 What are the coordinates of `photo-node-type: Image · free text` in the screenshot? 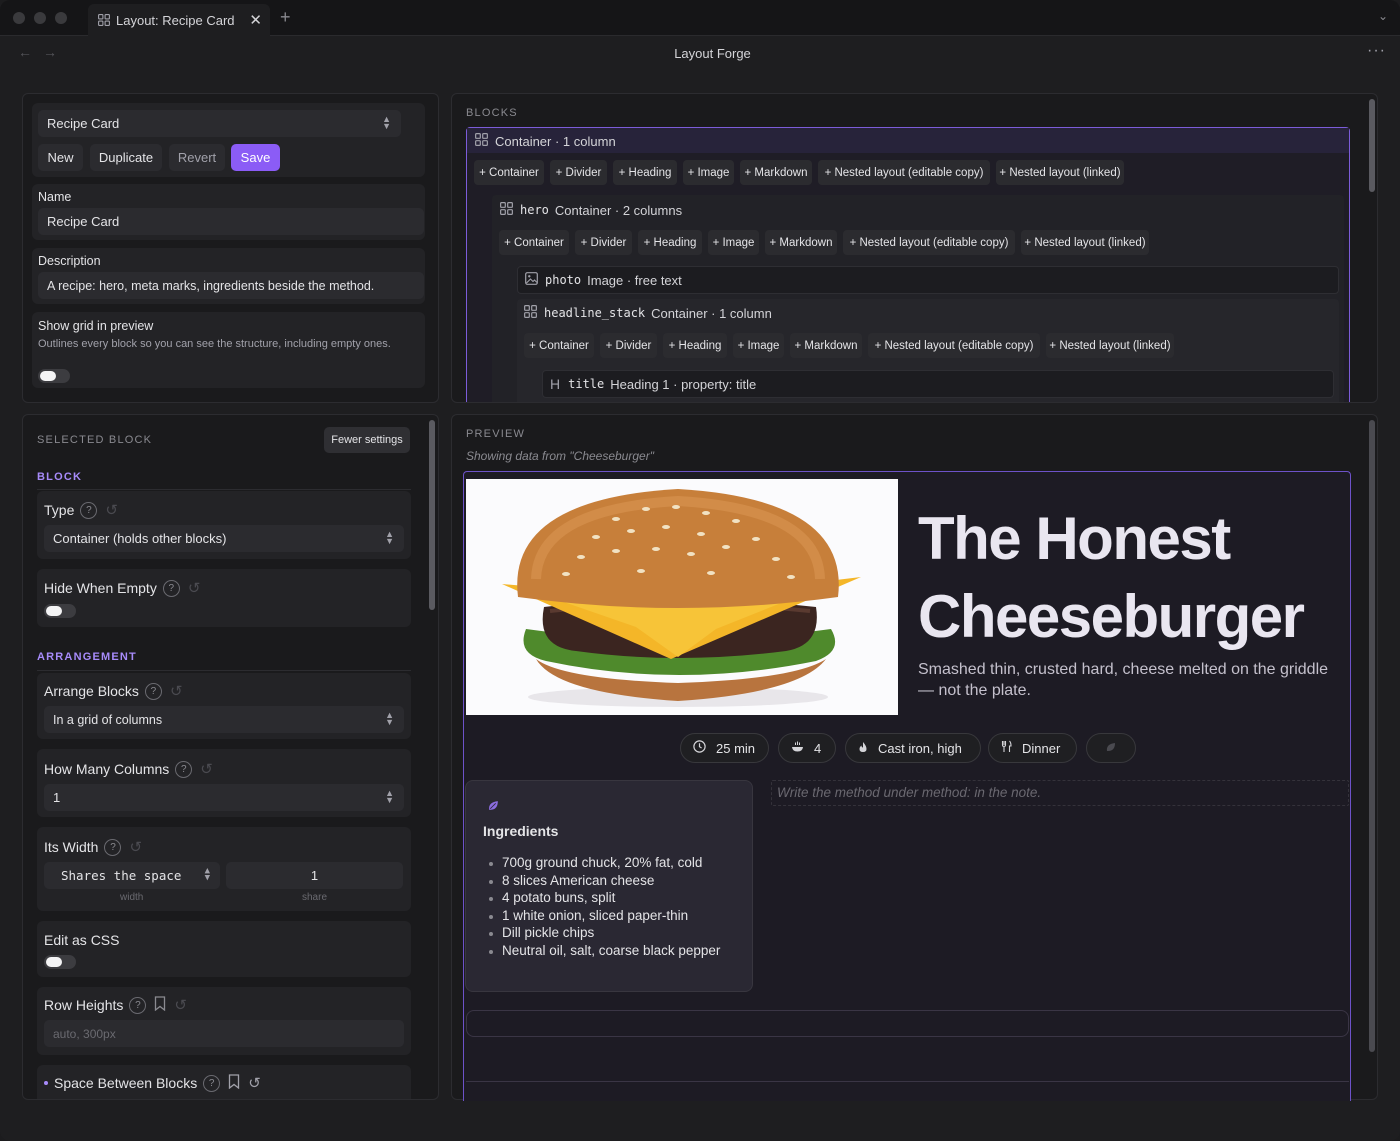 It's located at (634, 280).